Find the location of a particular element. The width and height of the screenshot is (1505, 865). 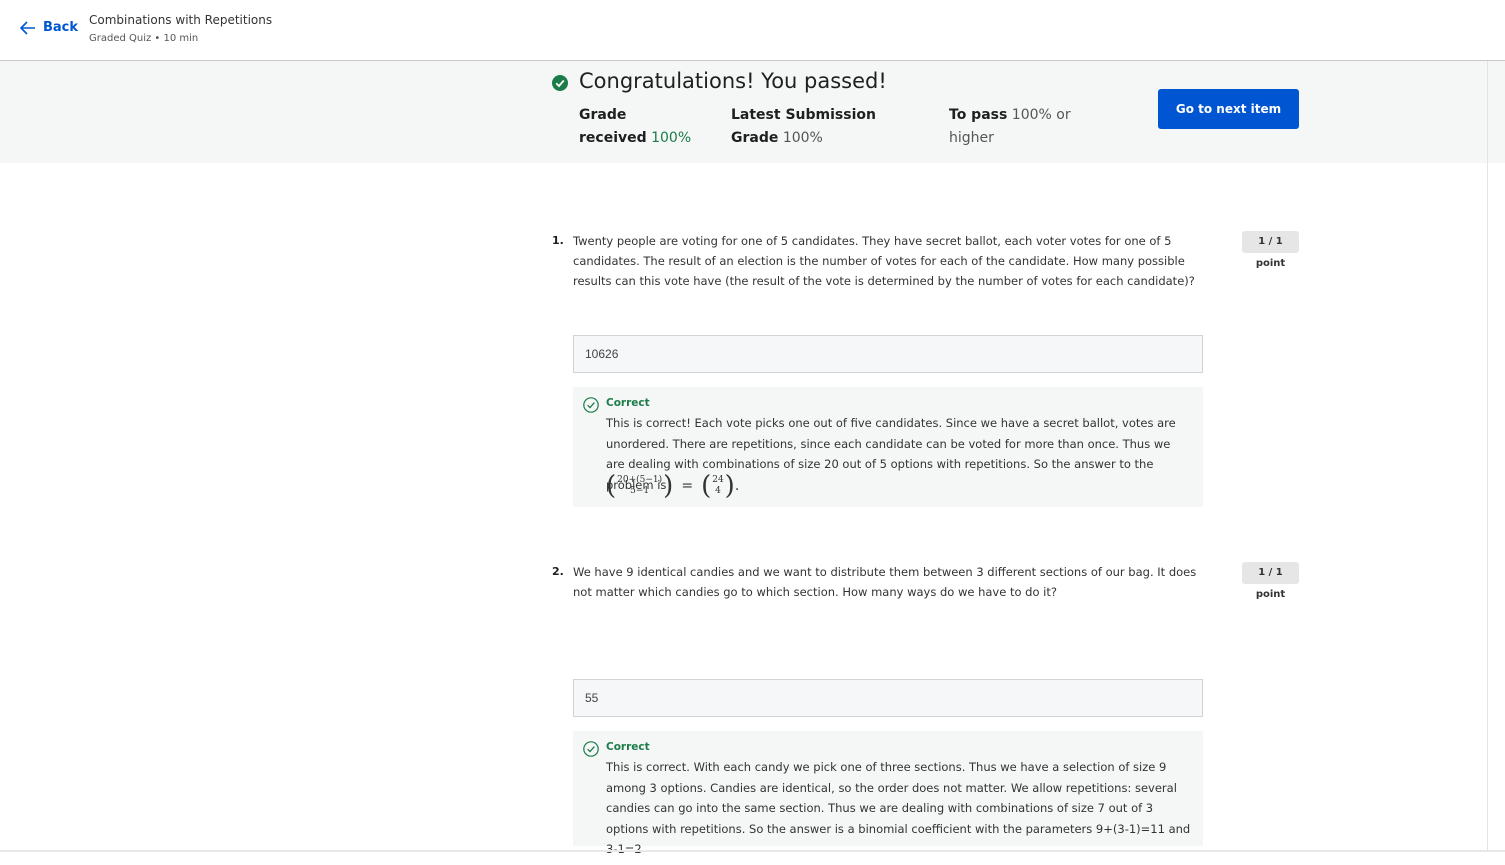

to-pass: To pass 100% or higher is located at coordinates (1024, 127).